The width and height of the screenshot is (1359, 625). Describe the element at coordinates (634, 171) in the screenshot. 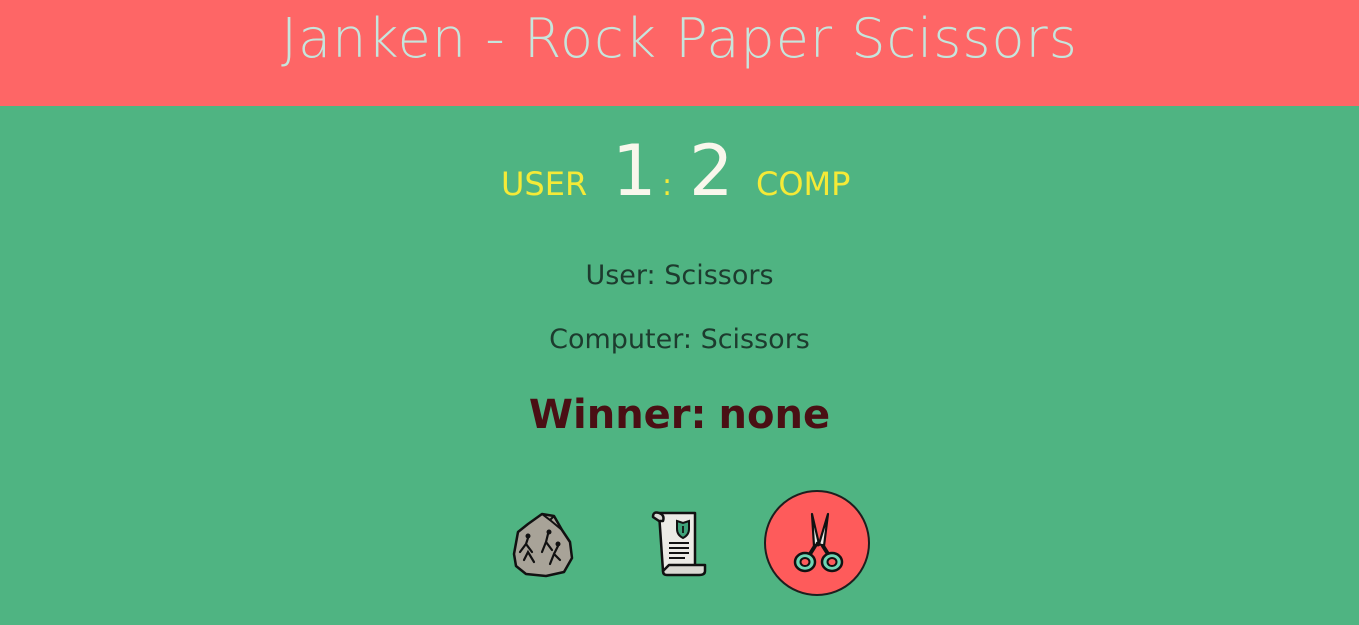

I see `user-score: 1` at that location.